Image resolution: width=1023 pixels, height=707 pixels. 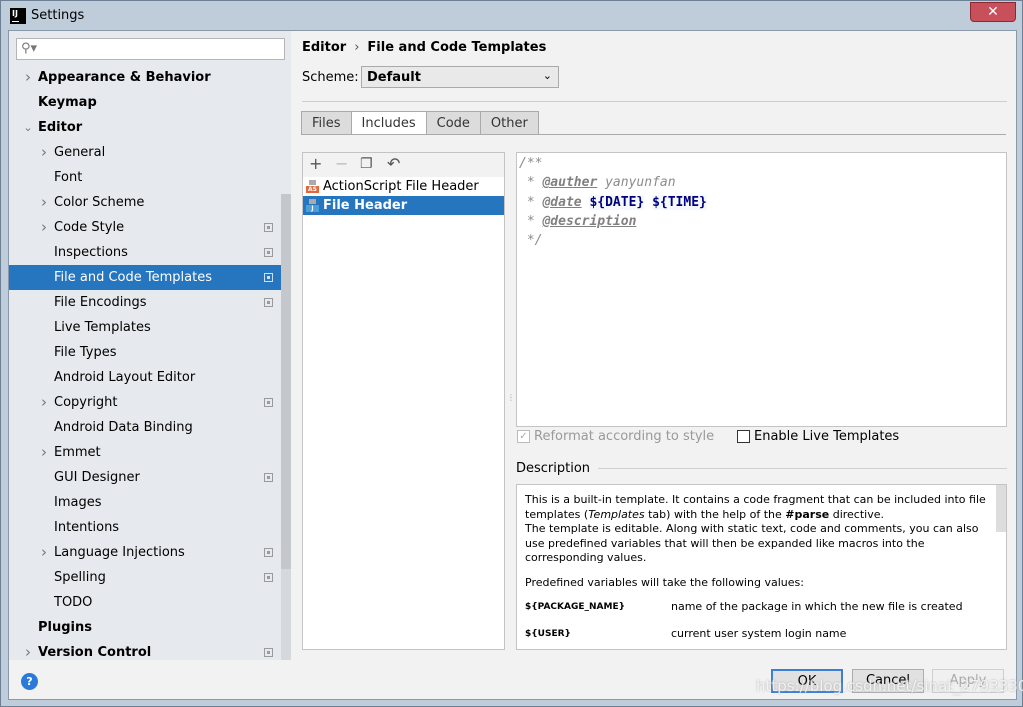 I want to click on breadcrumb-current: File and Code Templates, so click(x=457, y=47).